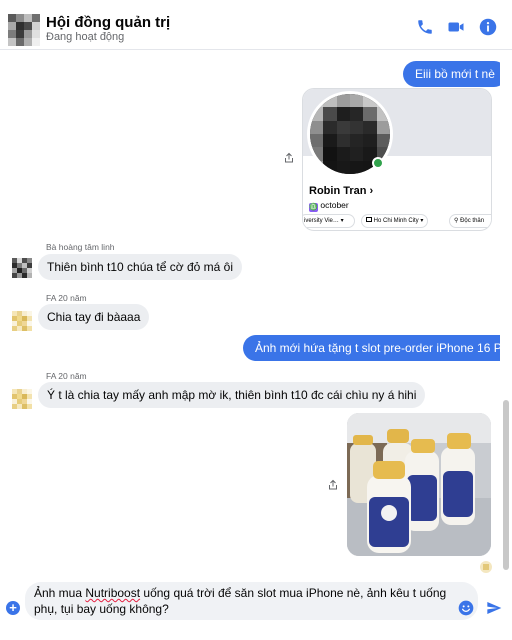  What do you see at coordinates (329, 221) in the screenshot?
I see `chip-school: iversity Vie… ▾` at bounding box center [329, 221].